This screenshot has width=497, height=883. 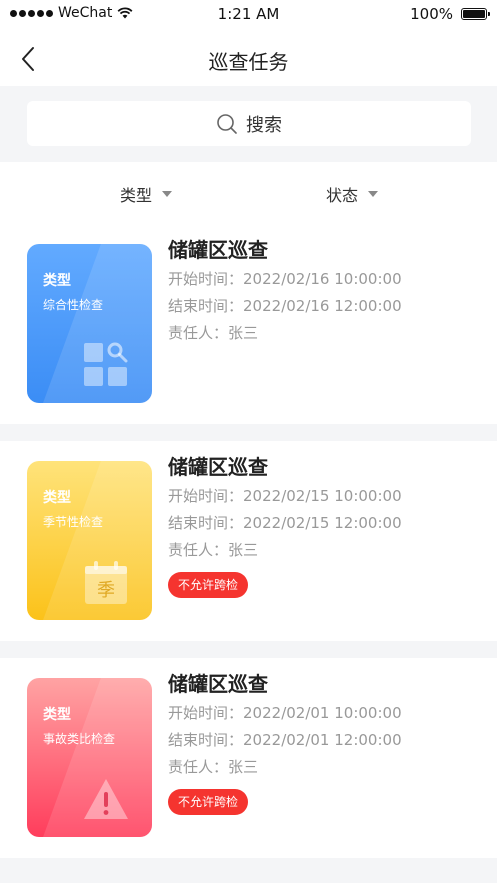 What do you see at coordinates (106, 364) in the screenshot?
I see `grid-search-icon` at bounding box center [106, 364].